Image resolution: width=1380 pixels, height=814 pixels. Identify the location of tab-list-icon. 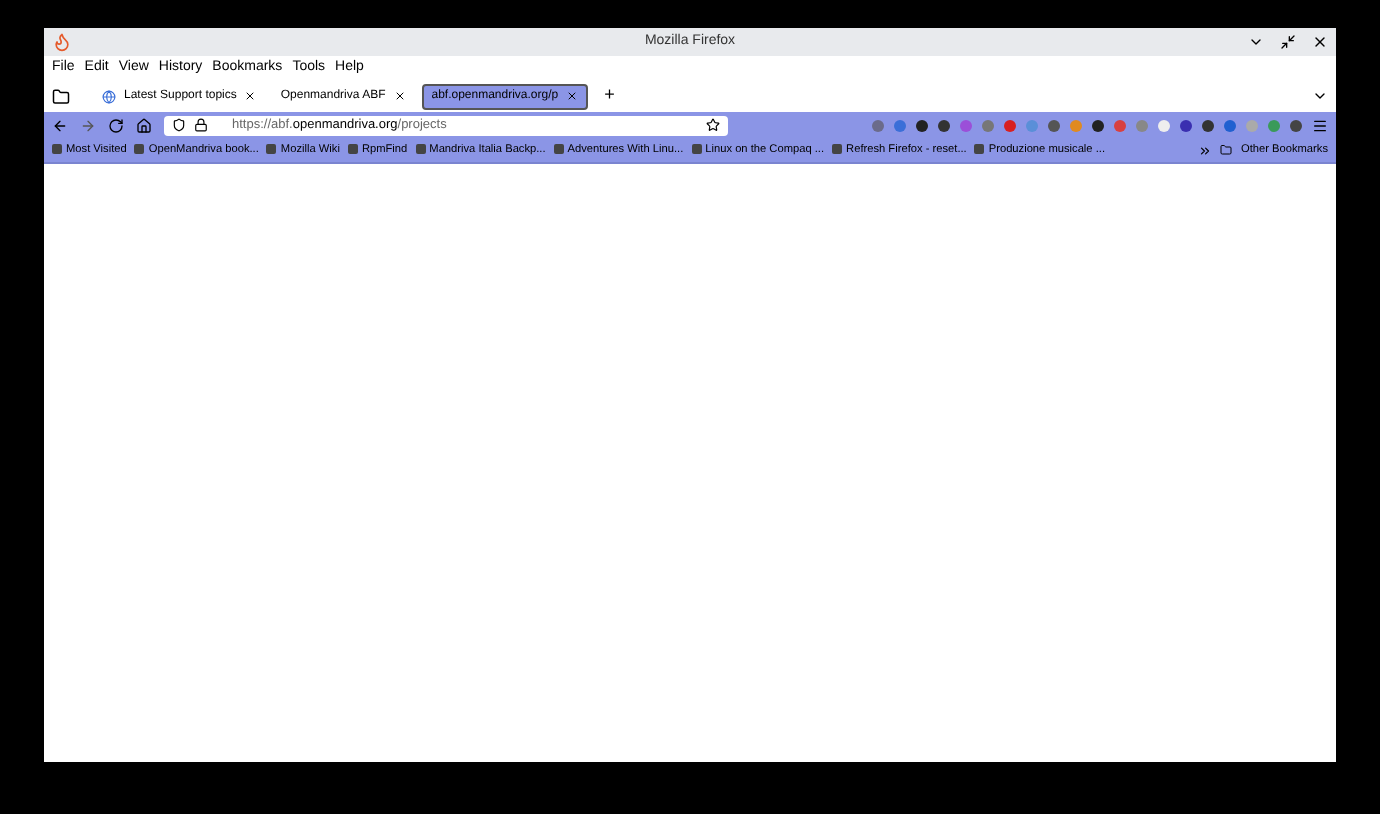
(1320, 96).